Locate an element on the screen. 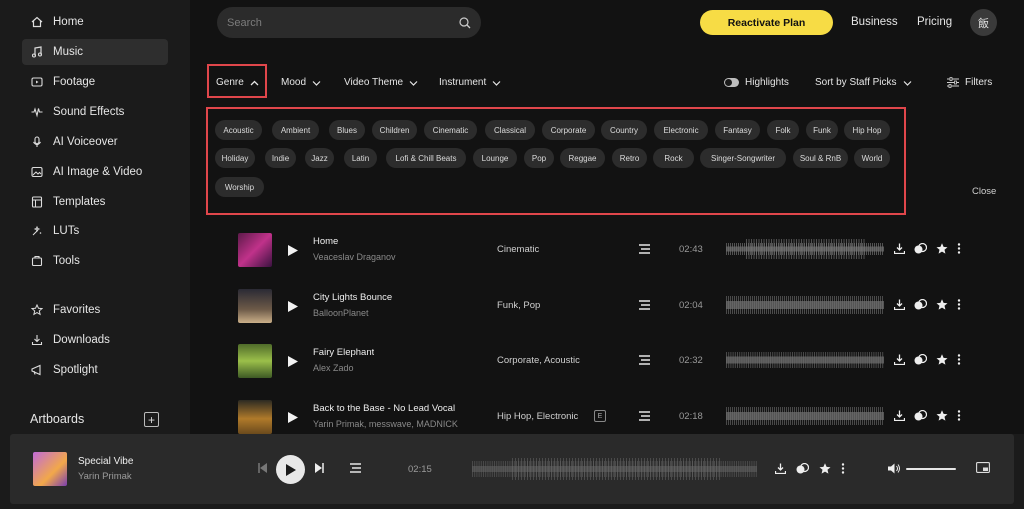 The image size is (1024, 509). reactivate-plan-button: Reactivate Plan is located at coordinates (766, 22).